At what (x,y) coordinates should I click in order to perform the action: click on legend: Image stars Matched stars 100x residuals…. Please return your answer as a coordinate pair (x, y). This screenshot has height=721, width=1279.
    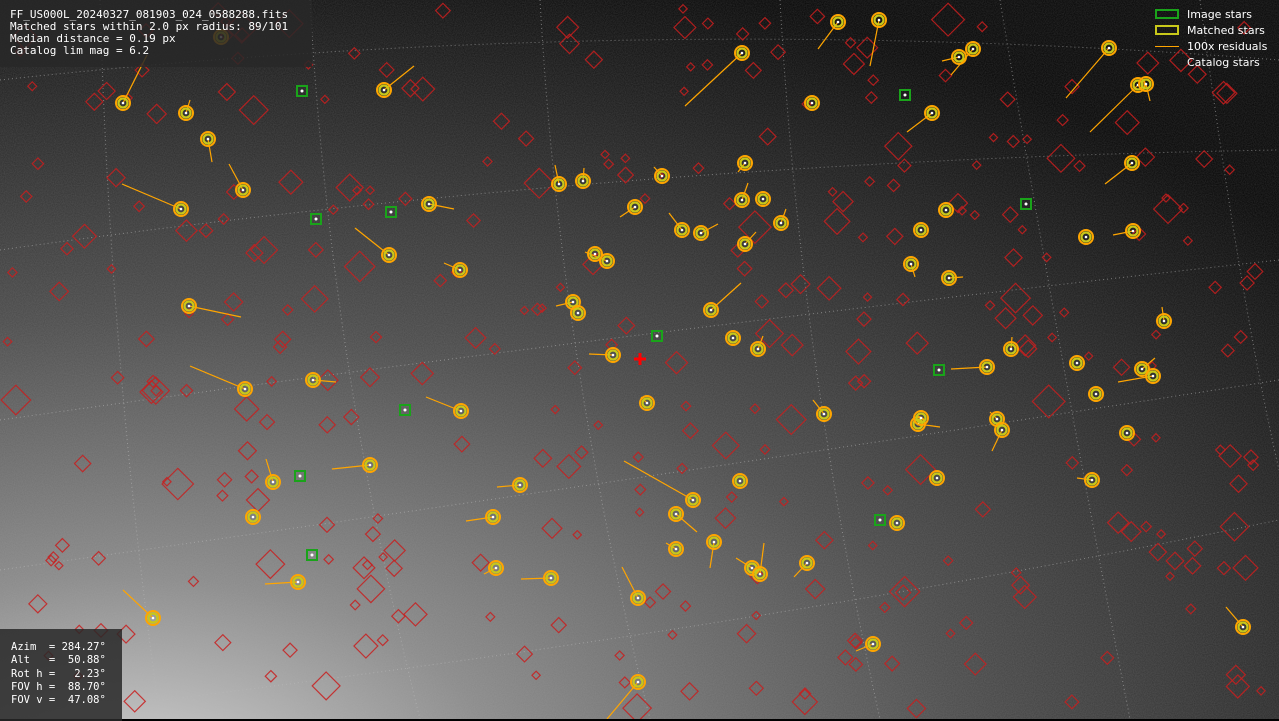
    Looking at the image, I should click on (1212, 38).